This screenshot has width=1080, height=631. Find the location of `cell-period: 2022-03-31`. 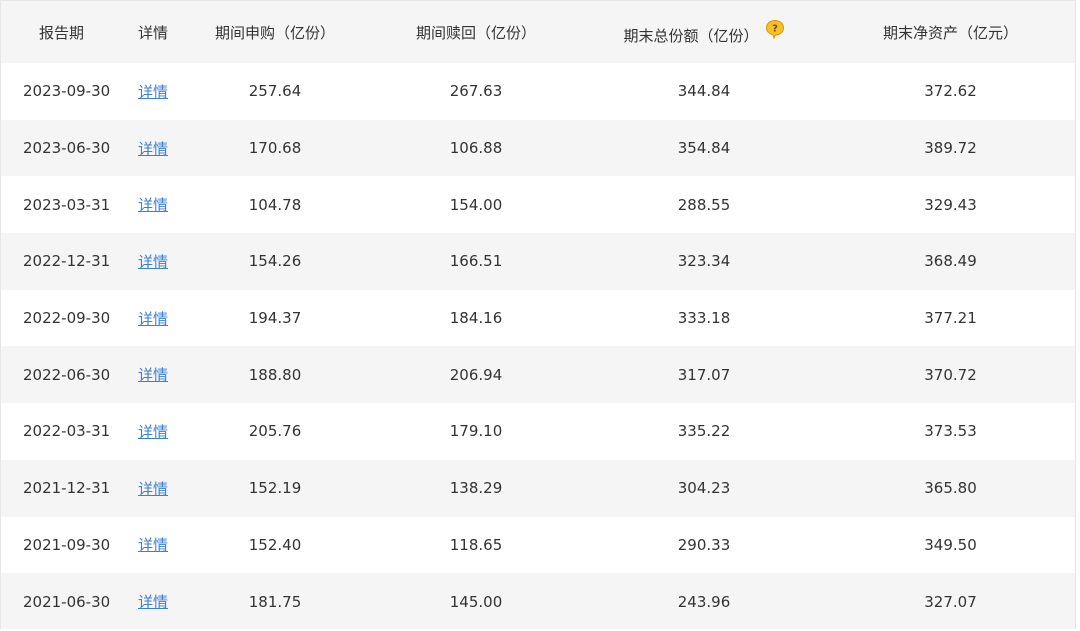

cell-period: 2022-03-31 is located at coordinates (67, 431).